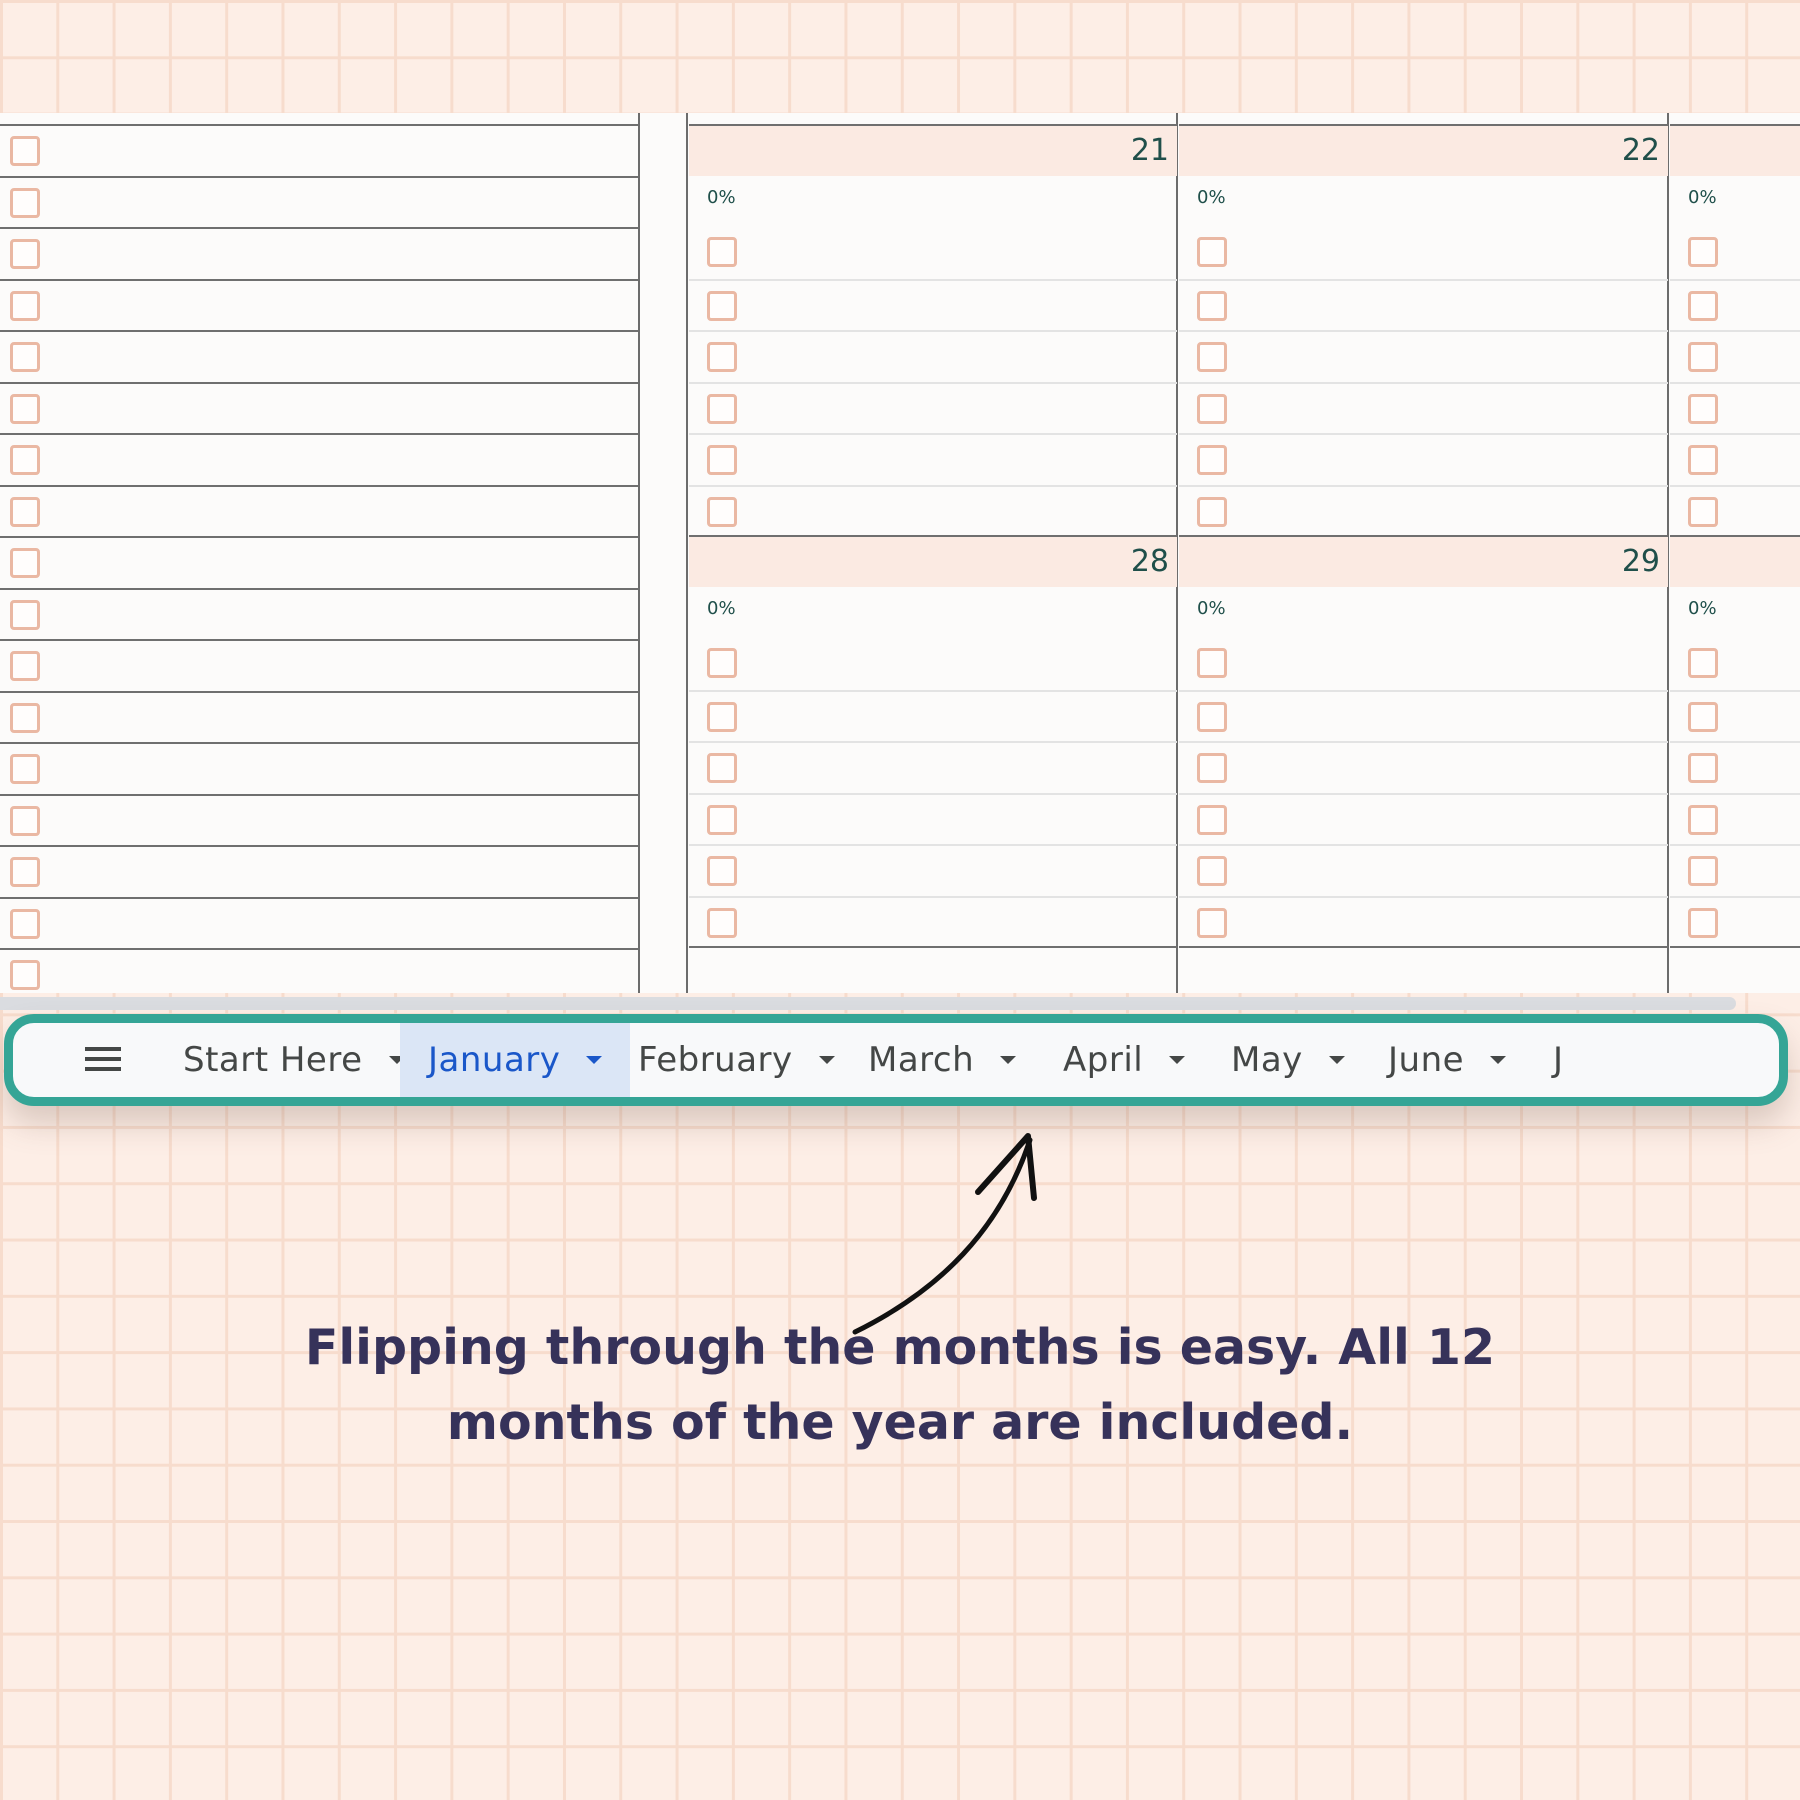 Image resolution: width=1800 pixels, height=1800 pixels. I want to click on arrow-icon, so click(944, 1234).